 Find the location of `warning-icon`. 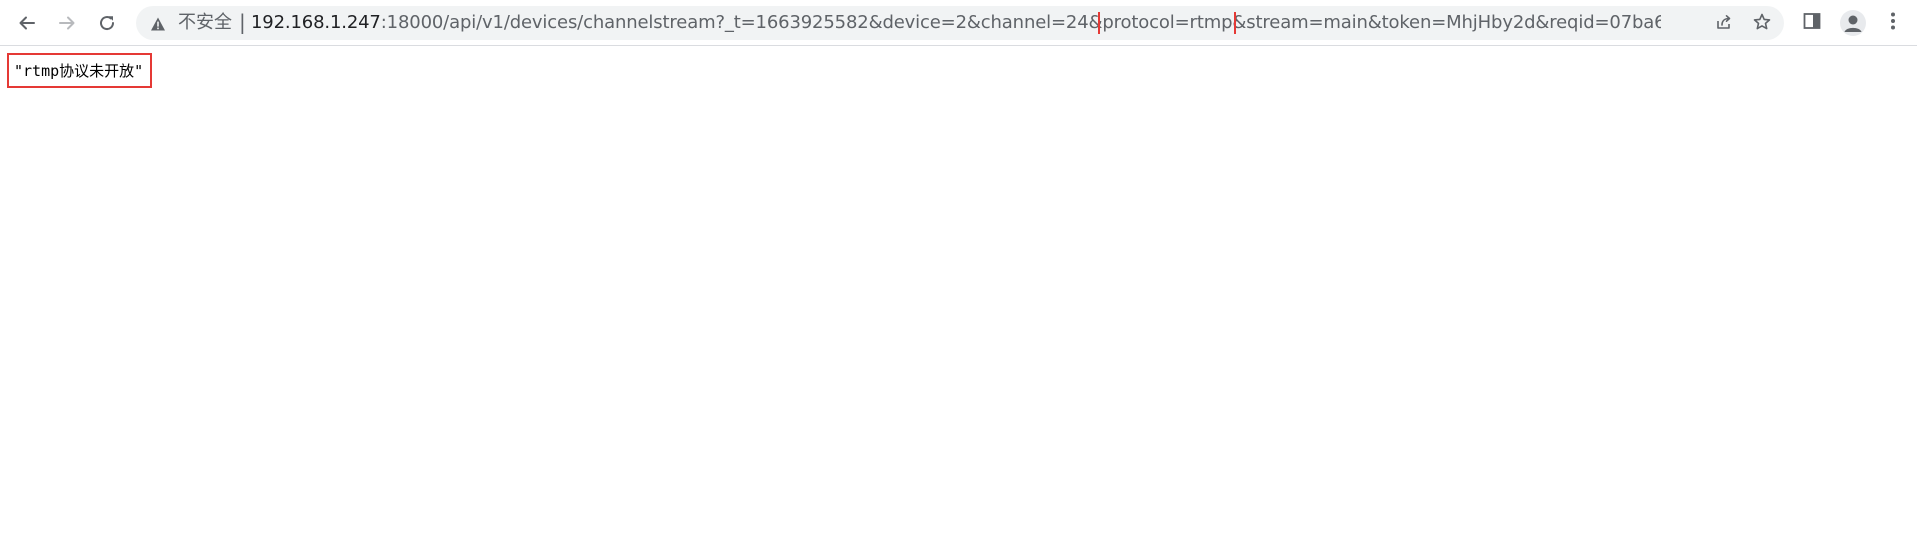

warning-icon is located at coordinates (158, 24).